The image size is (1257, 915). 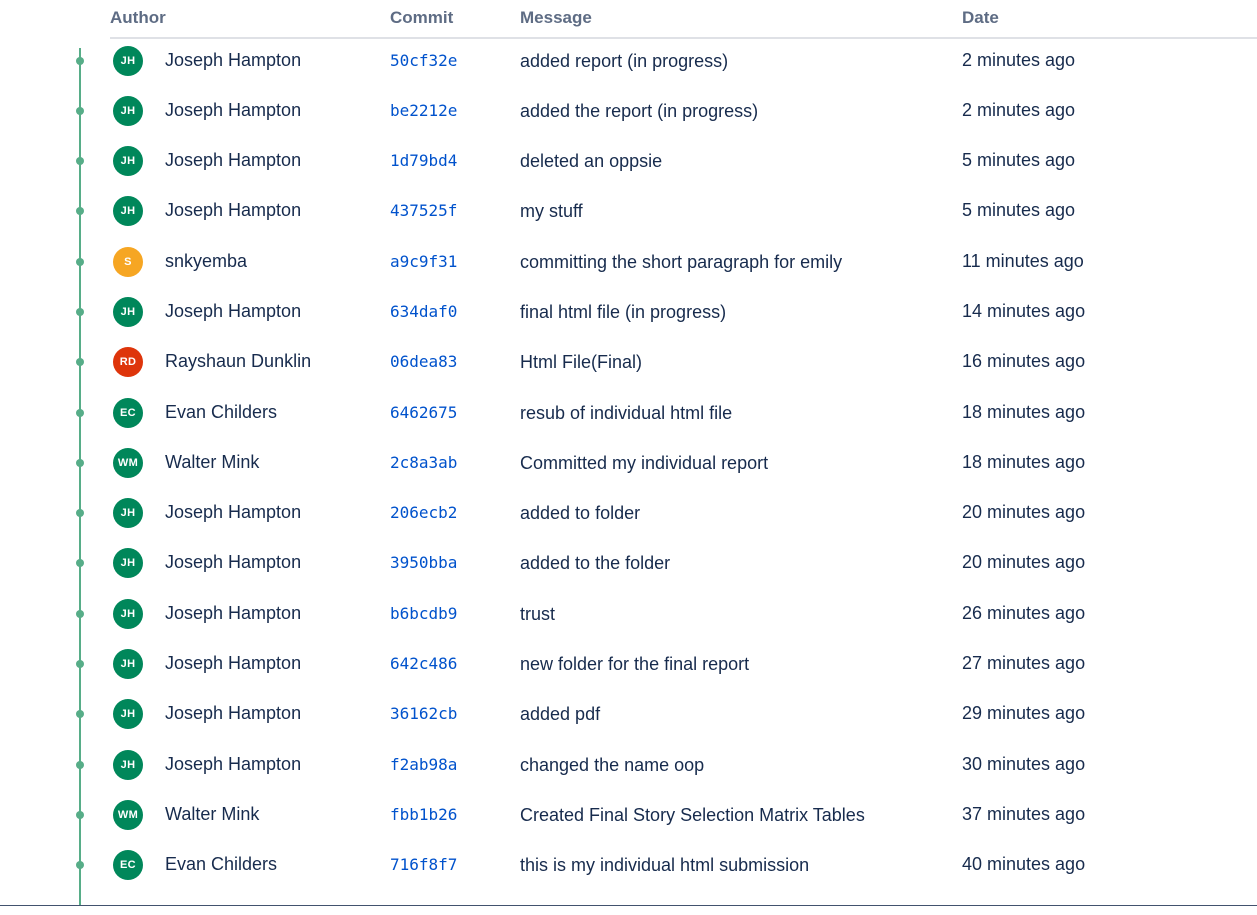 What do you see at coordinates (422, 17) in the screenshot?
I see `commit-column-header: Commit` at bounding box center [422, 17].